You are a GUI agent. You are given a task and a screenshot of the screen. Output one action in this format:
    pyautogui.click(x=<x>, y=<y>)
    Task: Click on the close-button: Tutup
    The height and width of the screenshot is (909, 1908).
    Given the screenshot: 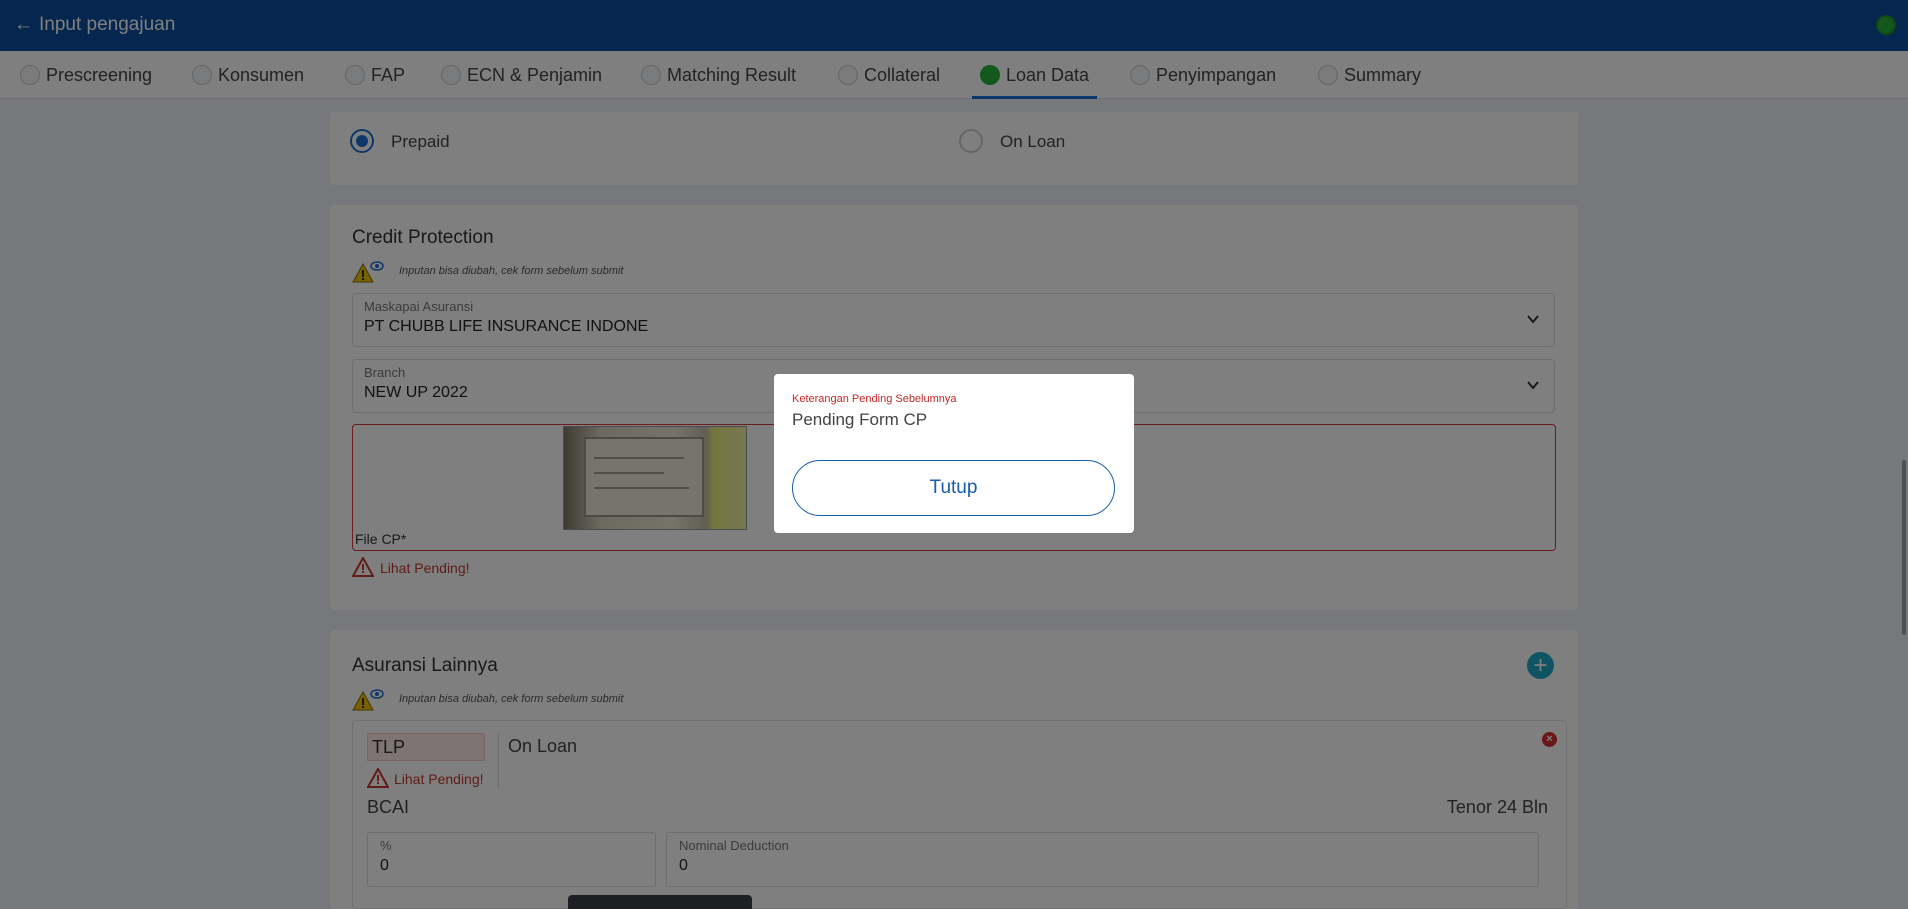 What is the action you would take?
    pyautogui.click(x=953, y=488)
    